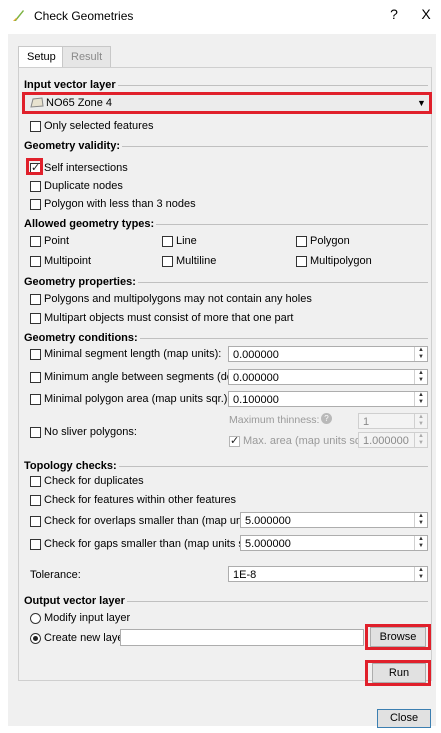 The height and width of the screenshot is (733, 441). I want to click on qgis-app-icon, so click(19, 15).